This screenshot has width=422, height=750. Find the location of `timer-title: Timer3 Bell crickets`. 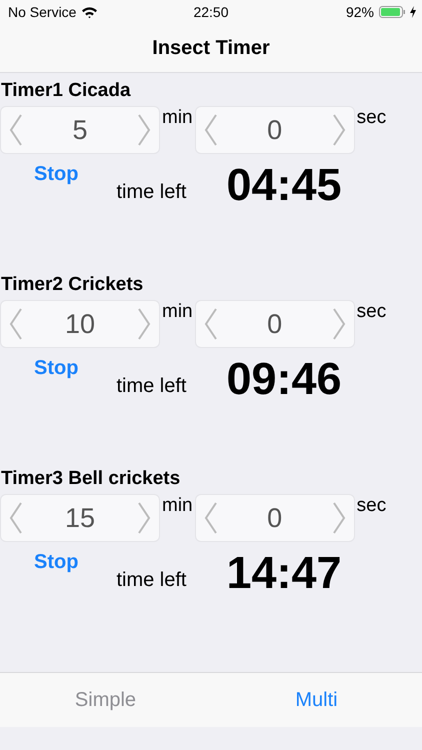

timer-title: Timer3 Bell crickets is located at coordinates (91, 479).